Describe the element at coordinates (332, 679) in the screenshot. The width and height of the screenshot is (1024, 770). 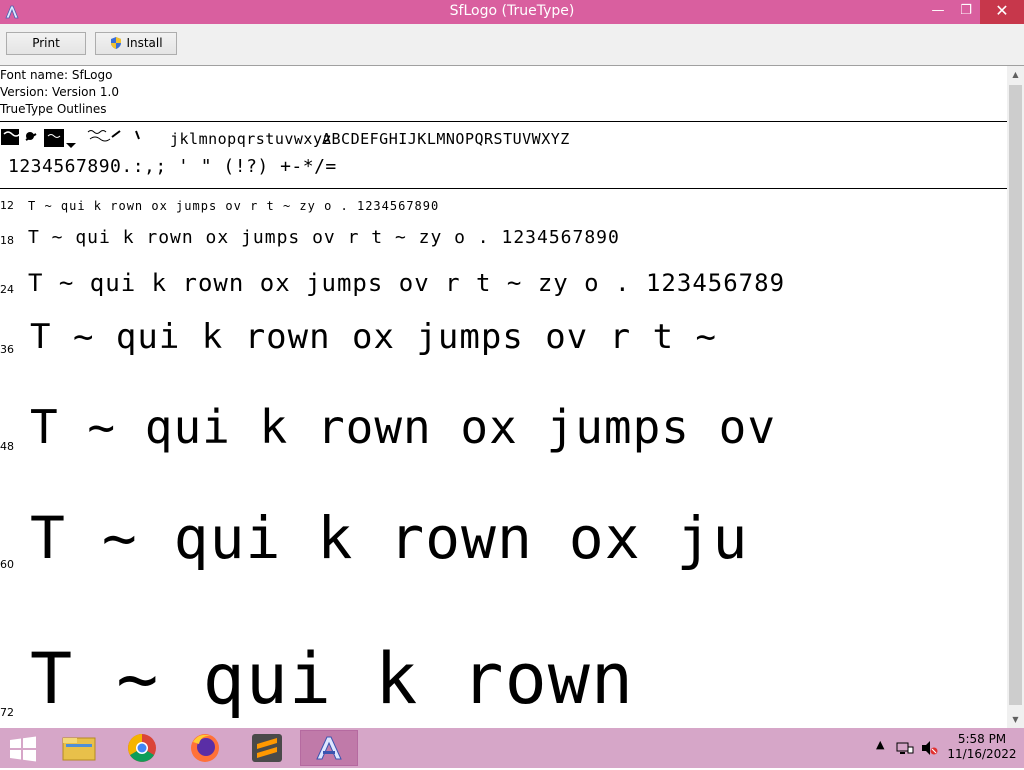
I see `sample-text: T ~ qui k rown` at that location.